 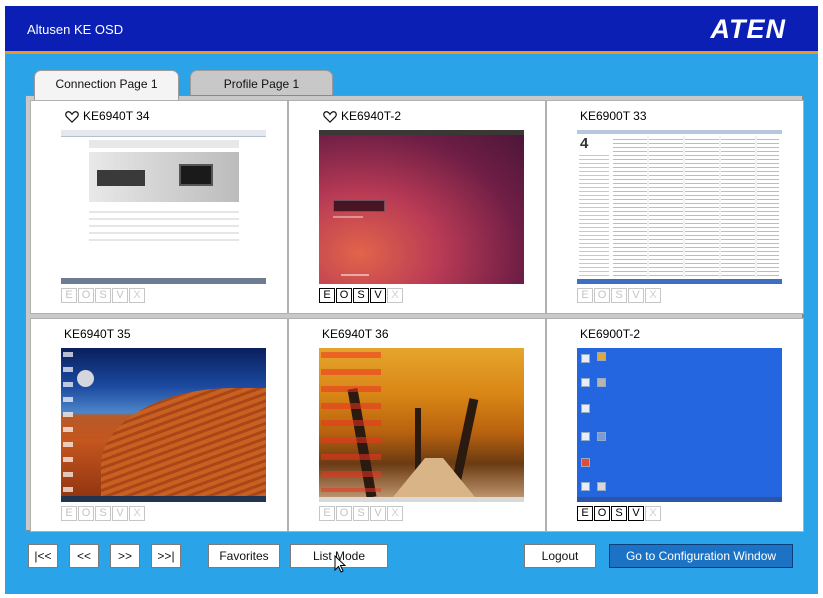 What do you see at coordinates (359, 206) in the screenshot?
I see `login-box` at bounding box center [359, 206].